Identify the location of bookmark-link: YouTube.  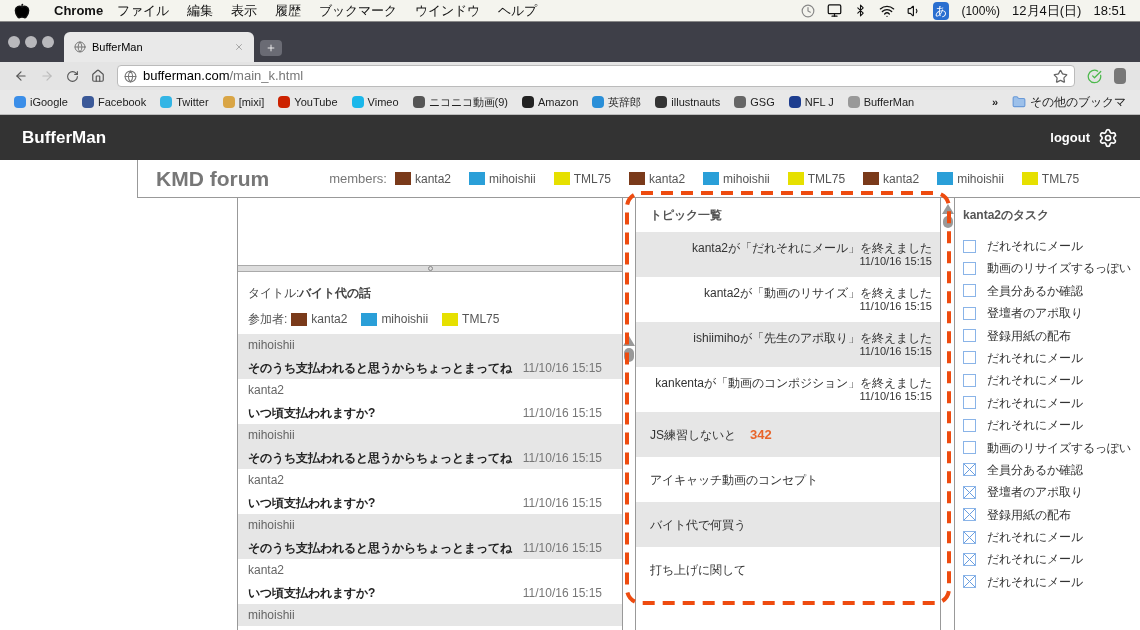
(308, 102).